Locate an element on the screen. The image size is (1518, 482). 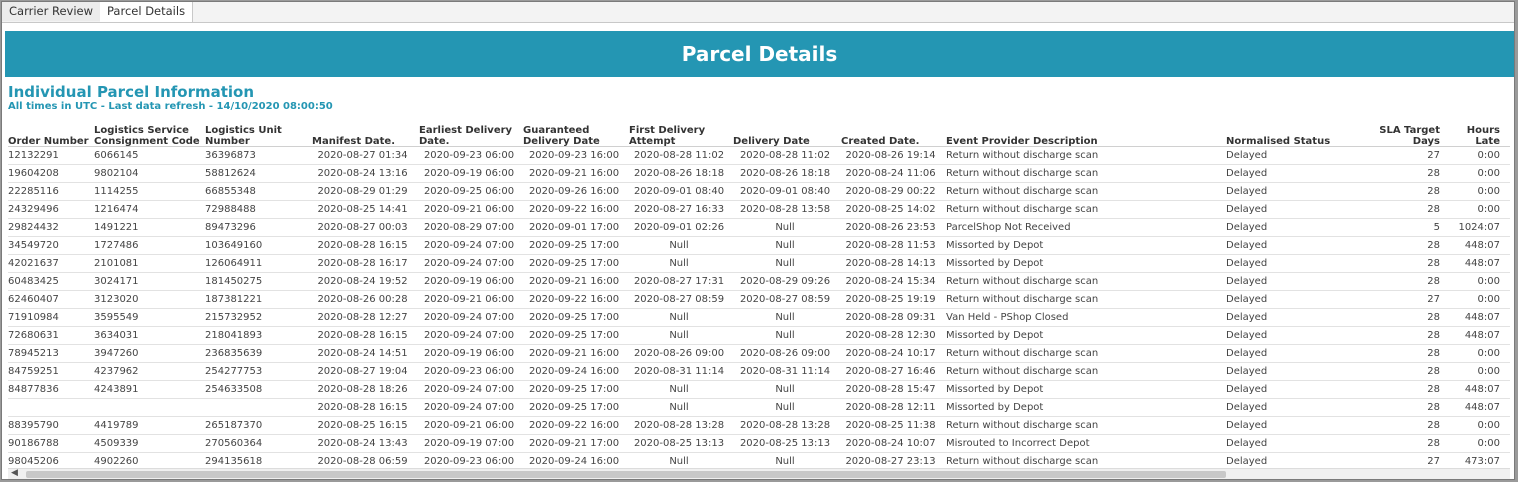
column-header-created-date: Created Date. is located at coordinates (890, 134).